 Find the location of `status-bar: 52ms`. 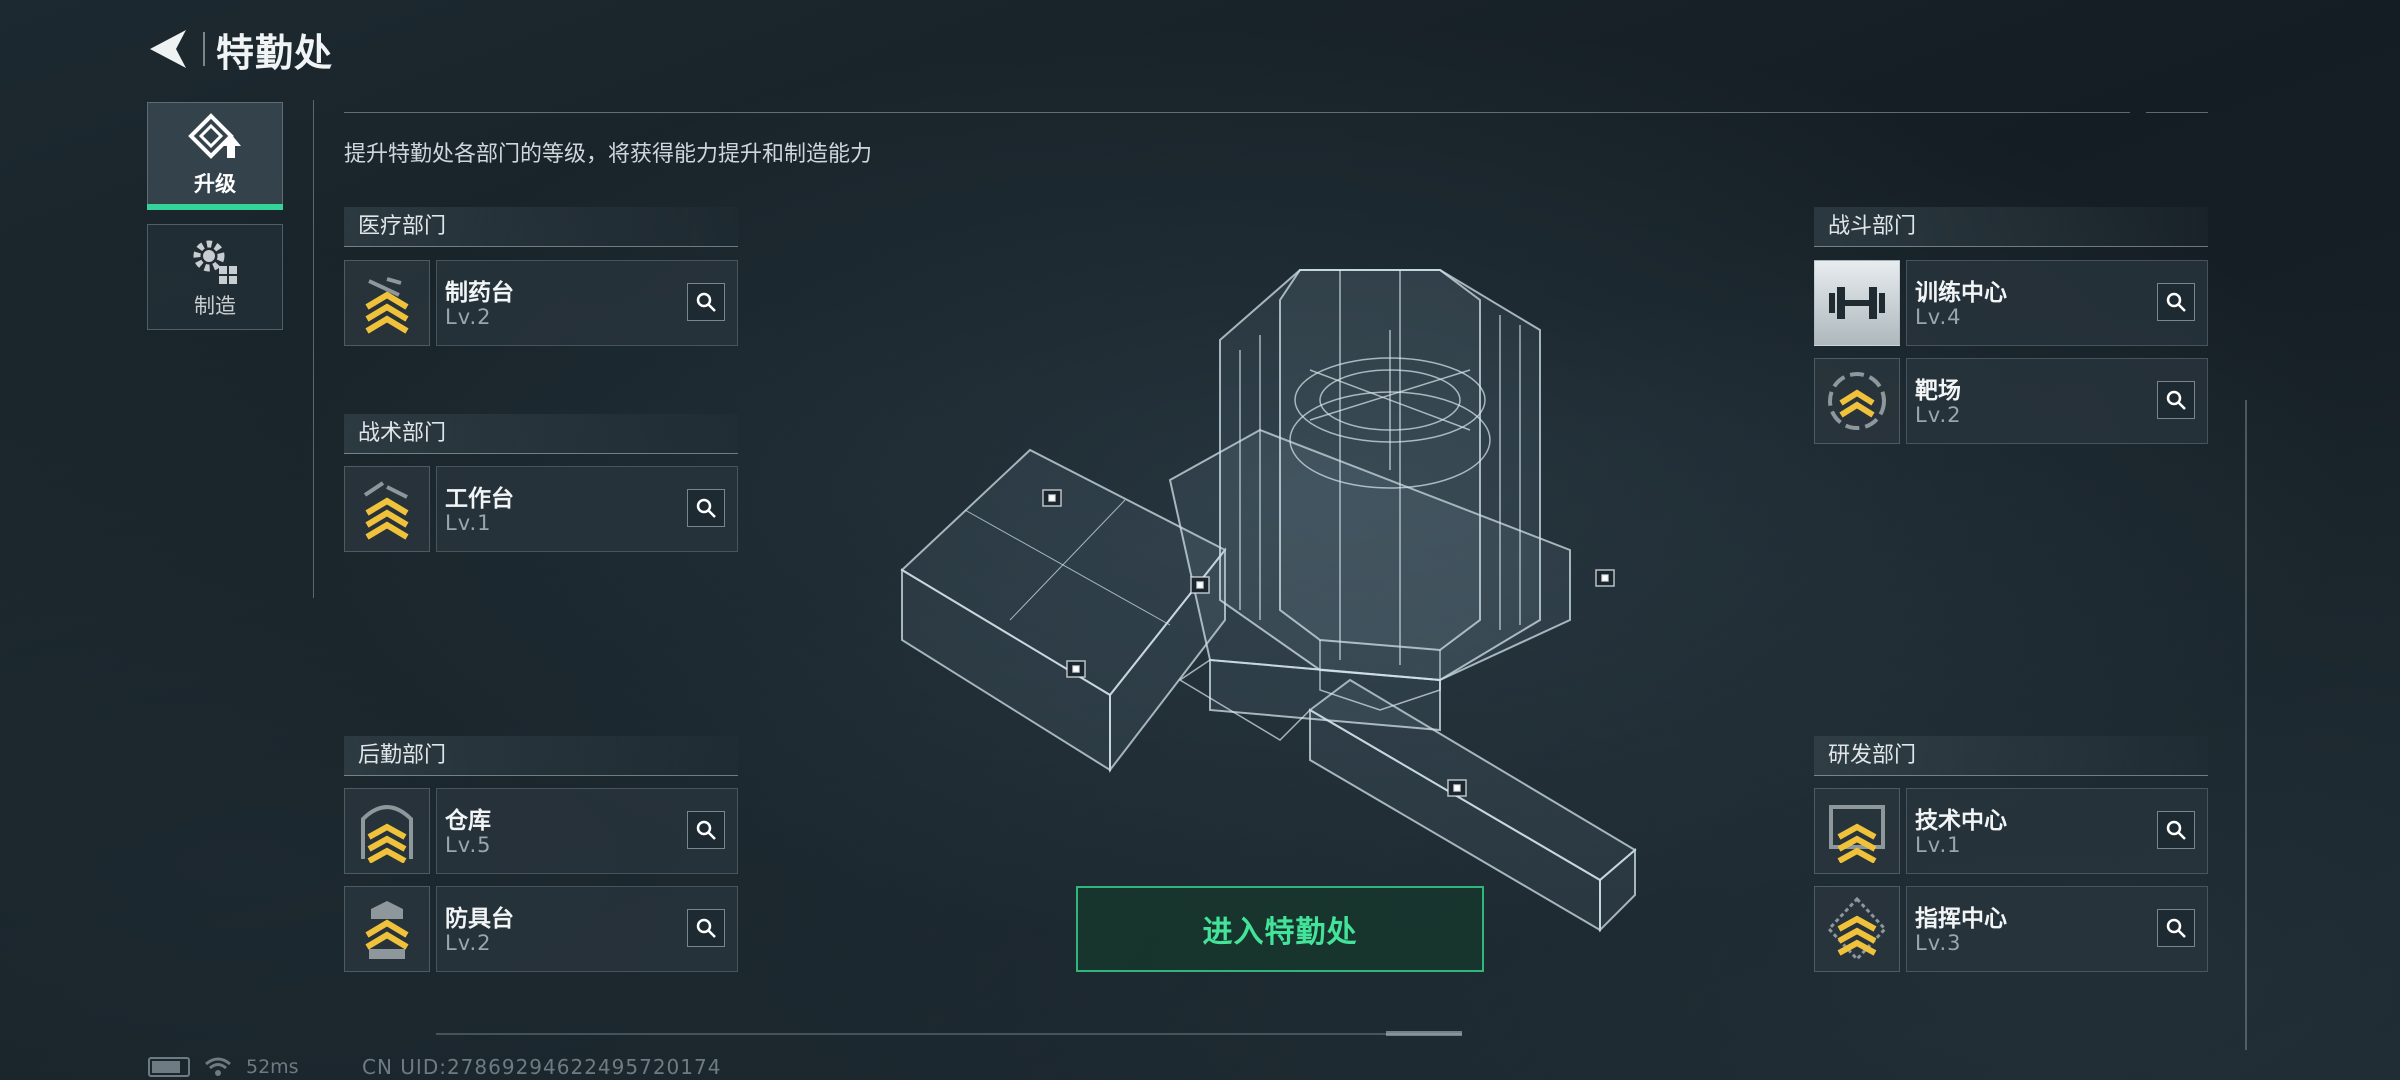

status-bar: 52ms is located at coordinates (223, 1067).